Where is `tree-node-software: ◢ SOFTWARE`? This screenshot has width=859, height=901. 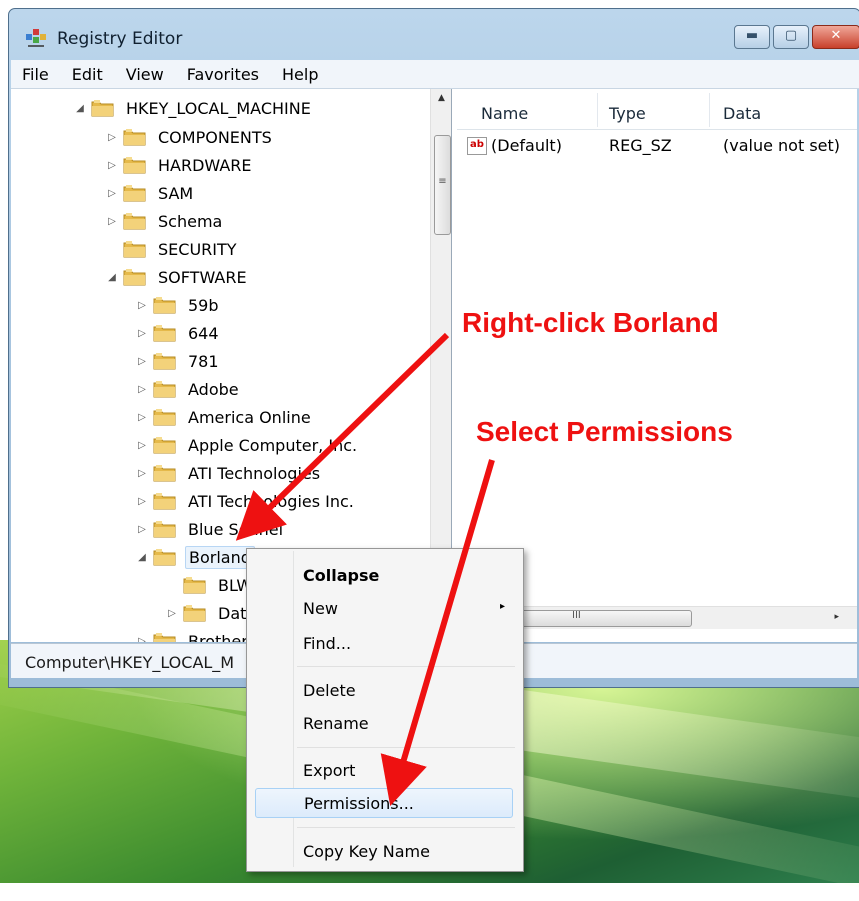 tree-node-software: ◢ SOFTWARE is located at coordinates (177, 277).